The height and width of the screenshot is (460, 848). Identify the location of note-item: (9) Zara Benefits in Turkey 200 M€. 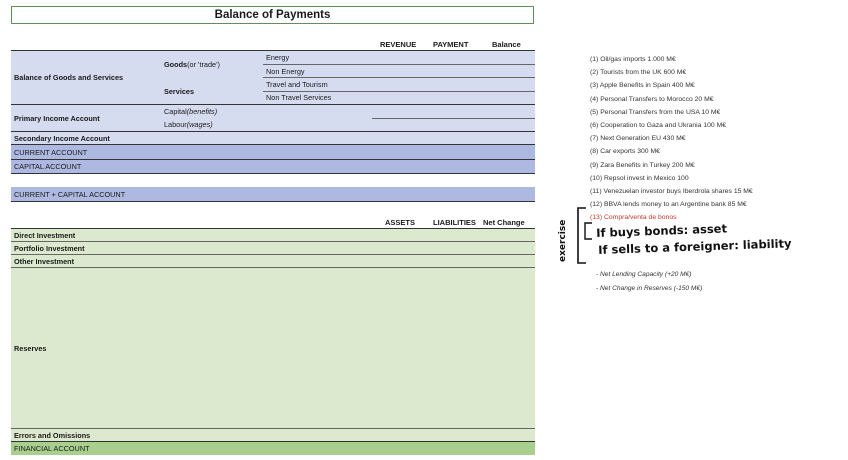
(642, 165).